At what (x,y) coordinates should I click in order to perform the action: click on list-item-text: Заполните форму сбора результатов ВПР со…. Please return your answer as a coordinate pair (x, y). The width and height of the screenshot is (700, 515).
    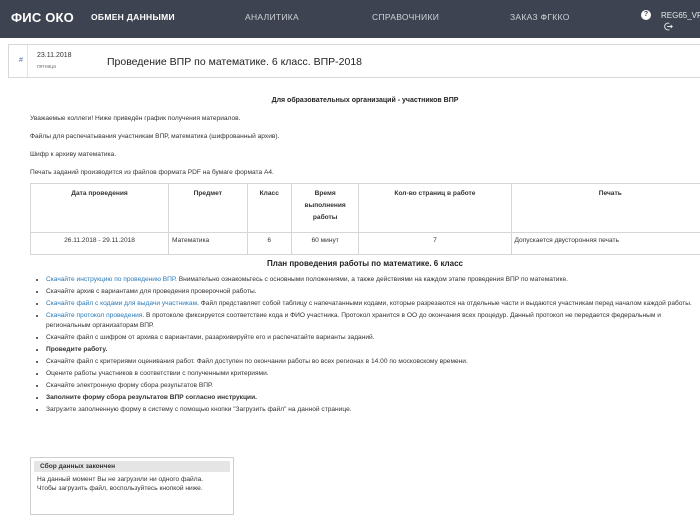
    Looking at the image, I should click on (151, 397).